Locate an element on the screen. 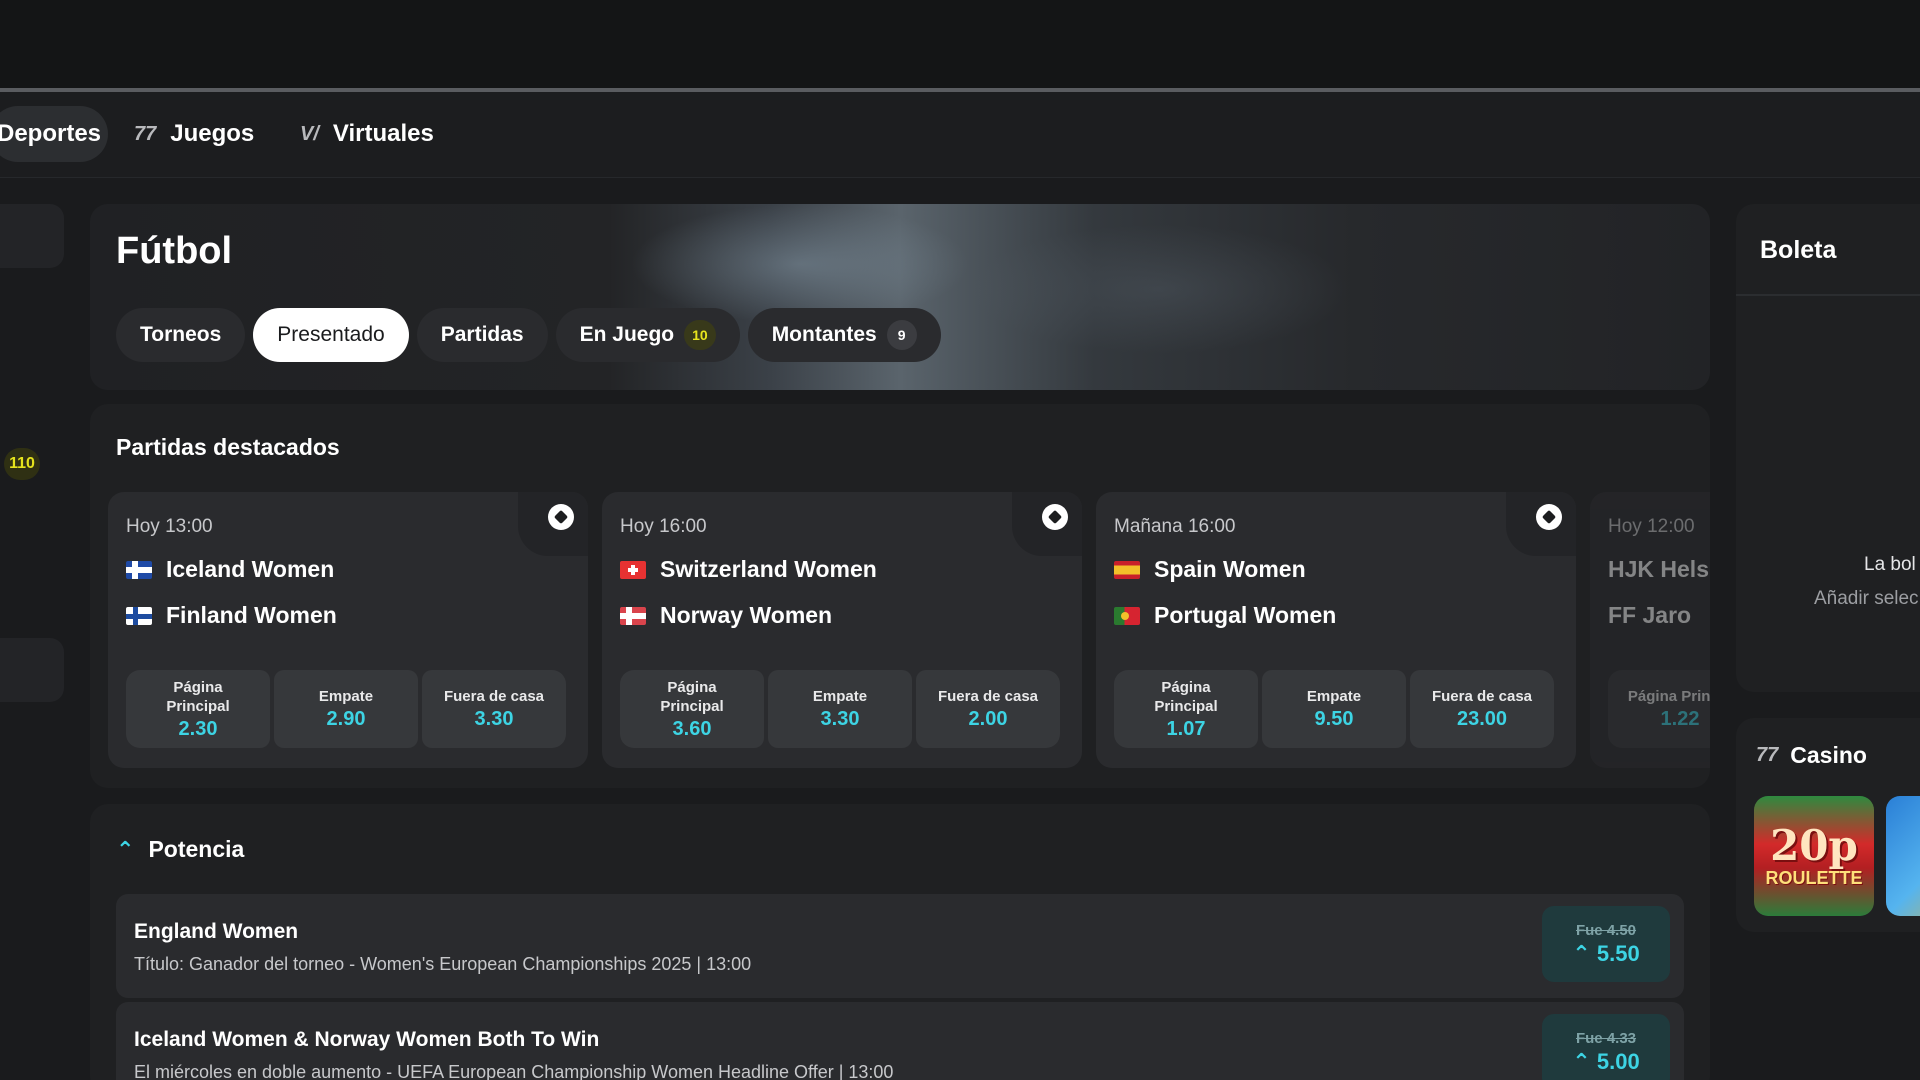  casino-widget: 77 Casino 20p ROULETTE is located at coordinates (1828, 825).